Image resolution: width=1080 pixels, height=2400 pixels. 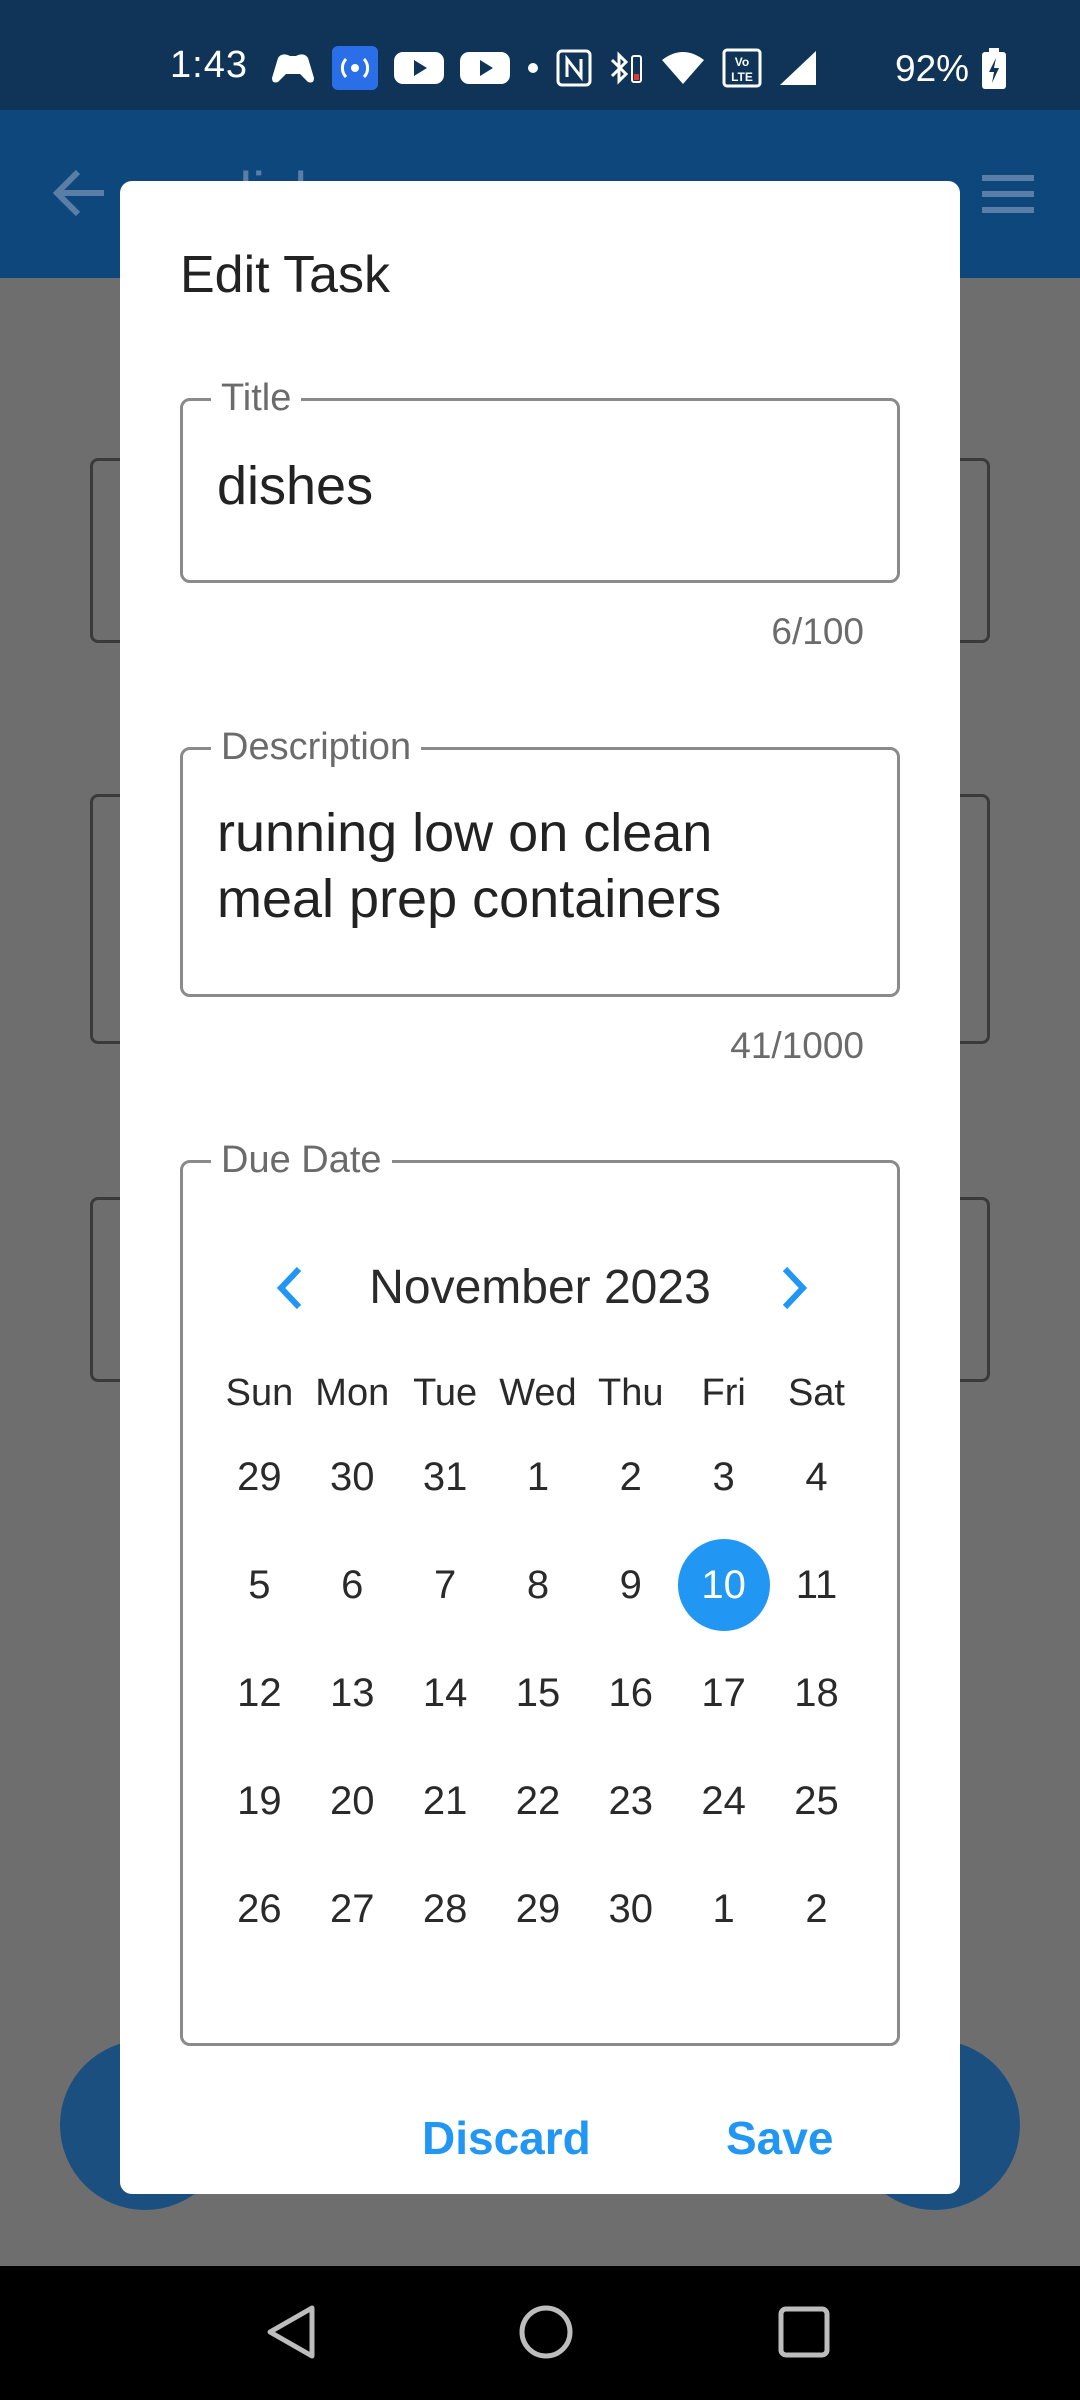 What do you see at coordinates (804, 2332) in the screenshot?
I see `recents-nav-icon` at bounding box center [804, 2332].